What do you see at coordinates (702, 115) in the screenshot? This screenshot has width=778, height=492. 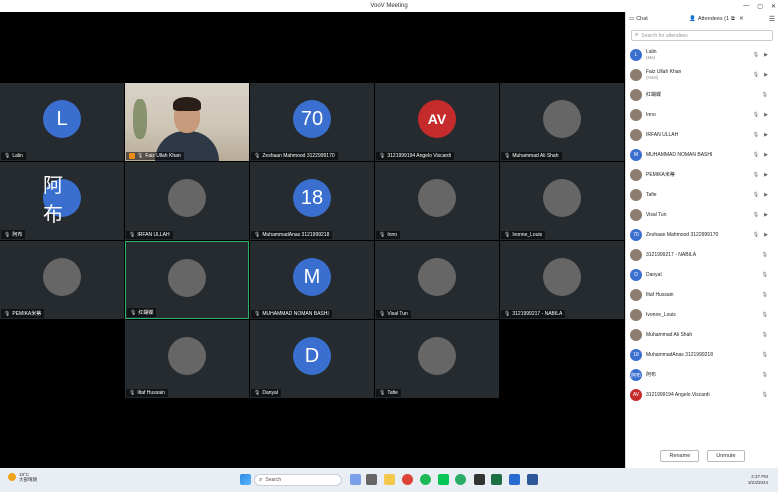 I see `attendee-row: Inno 🎙 ▶` at bounding box center [702, 115].